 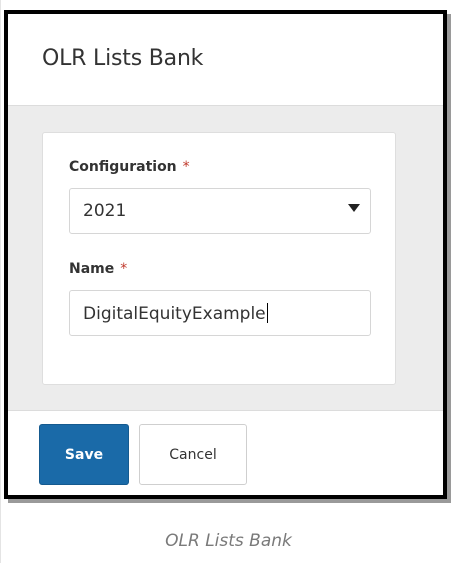 I want to click on dialog-title: OLR Lists Bank, so click(x=123, y=58).